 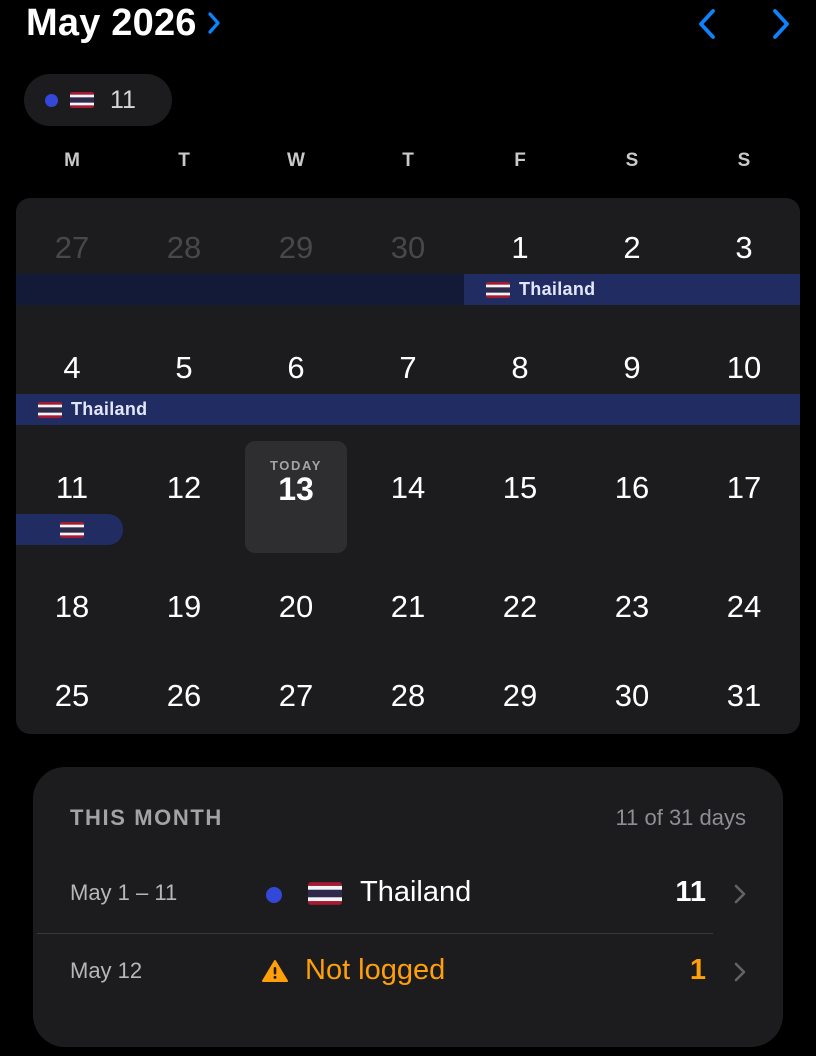 What do you see at coordinates (72, 368) in the screenshot?
I see `day-cell: 4` at bounding box center [72, 368].